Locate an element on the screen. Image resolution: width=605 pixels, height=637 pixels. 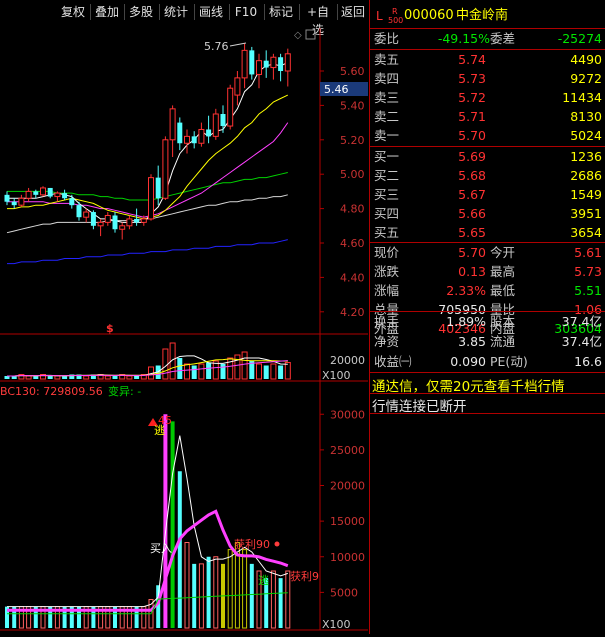
sell-row: 卖三 5.72 11434 is located at coordinates (487, 98).